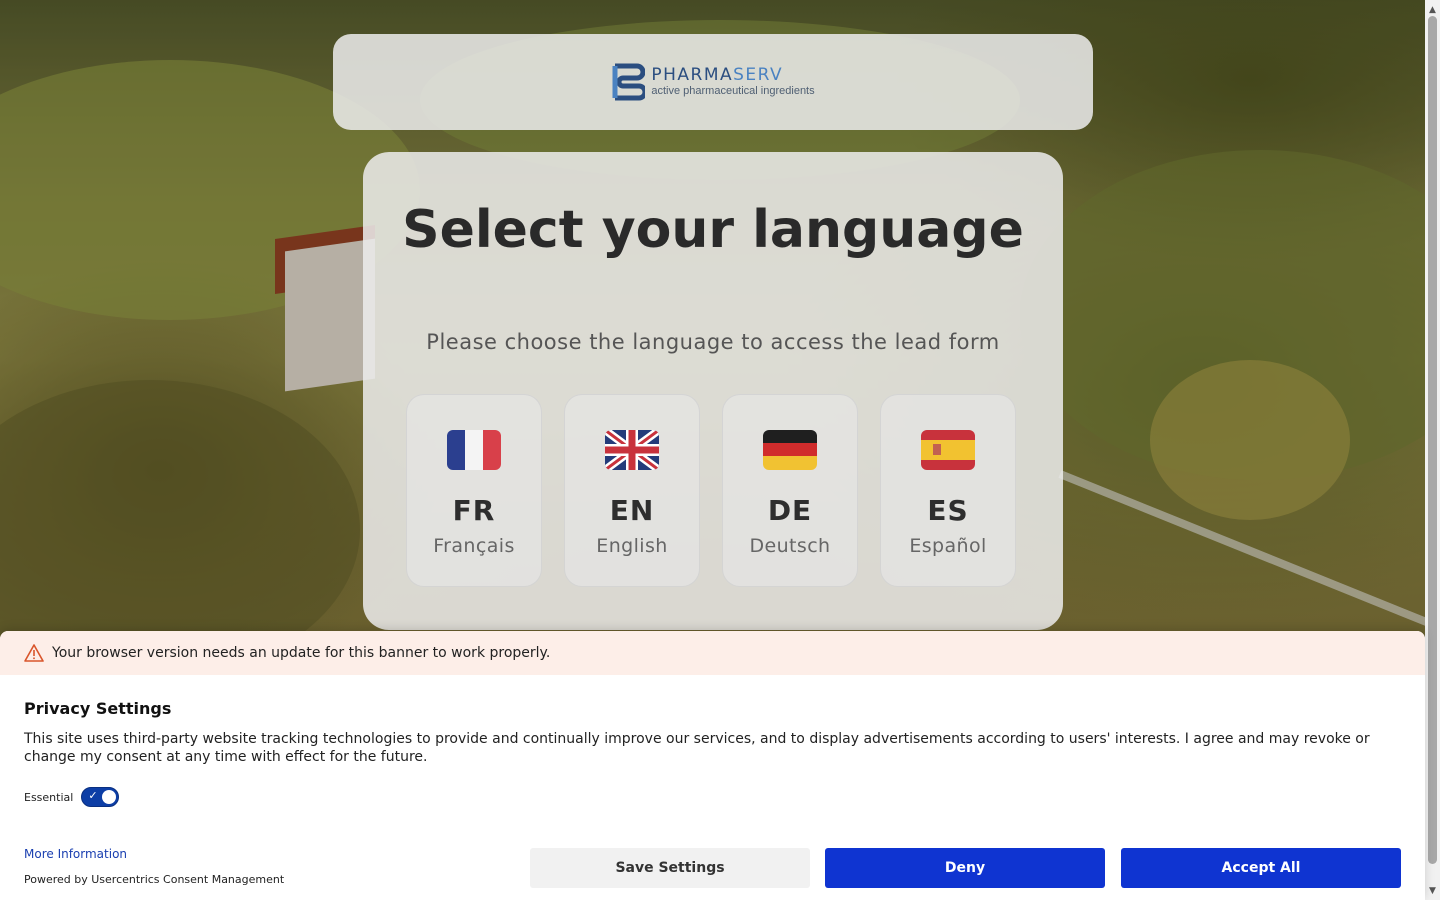 The image size is (1440, 900). I want to click on essential-label: Essential, so click(49, 797).